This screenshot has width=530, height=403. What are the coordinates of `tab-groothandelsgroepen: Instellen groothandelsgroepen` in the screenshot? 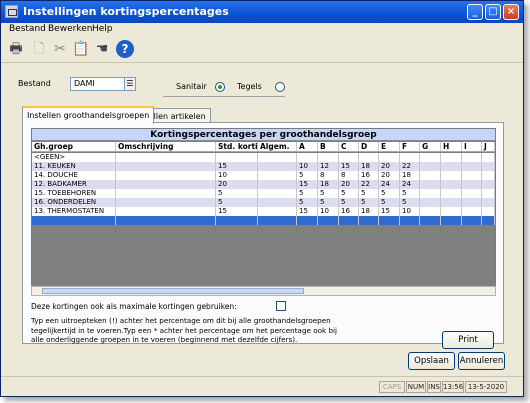 It's located at (88, 115).